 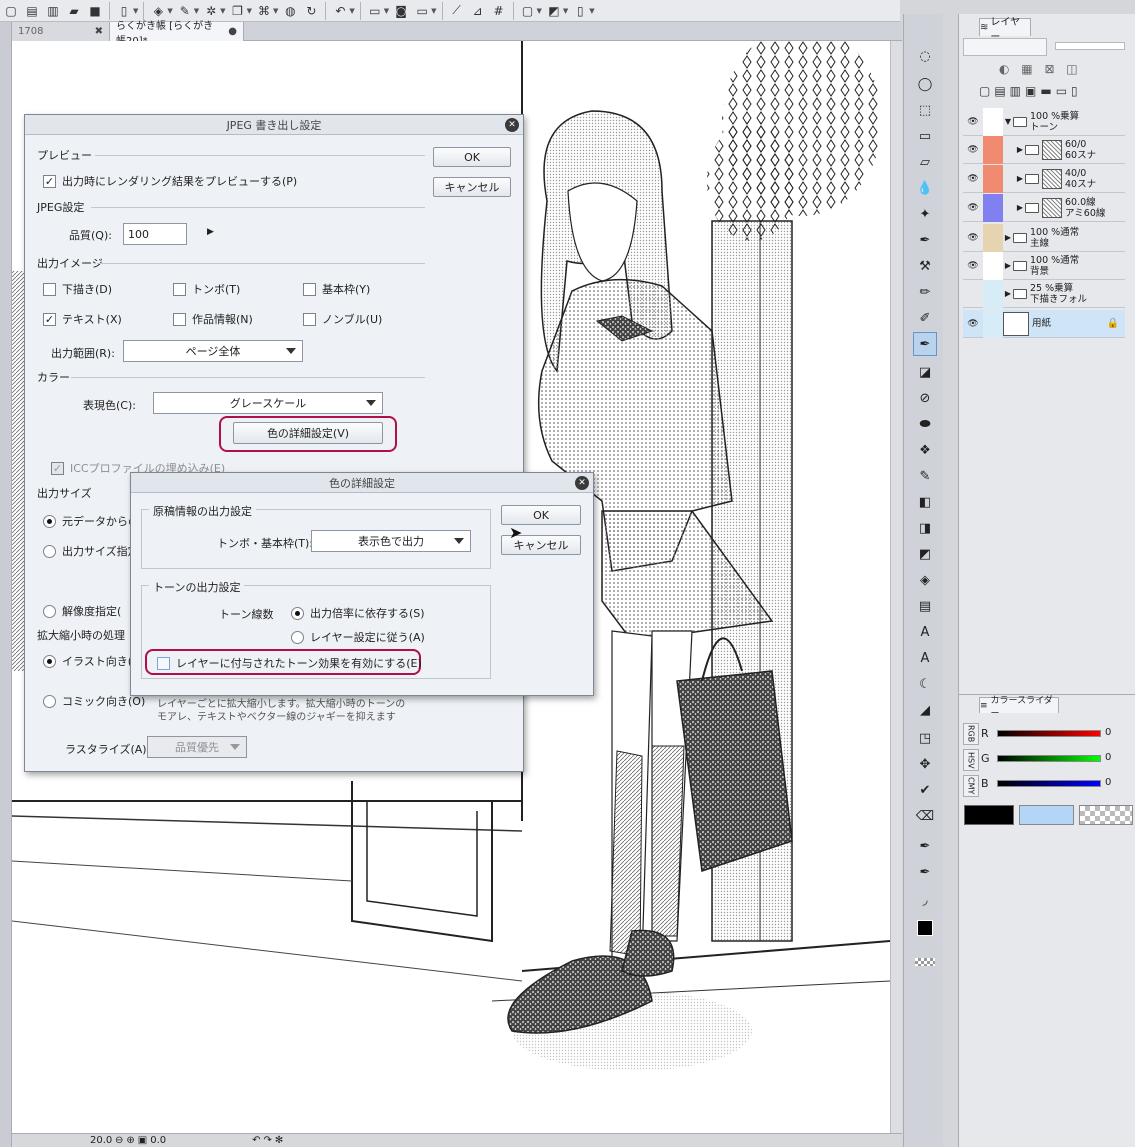 I want to click on new-file-icon: ▢, so click(x=11, y=11).